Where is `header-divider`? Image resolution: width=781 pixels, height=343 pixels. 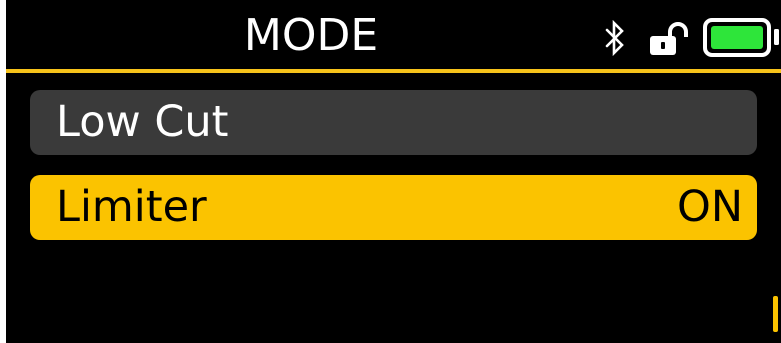 header-divider is located at coordinates (393, 71).